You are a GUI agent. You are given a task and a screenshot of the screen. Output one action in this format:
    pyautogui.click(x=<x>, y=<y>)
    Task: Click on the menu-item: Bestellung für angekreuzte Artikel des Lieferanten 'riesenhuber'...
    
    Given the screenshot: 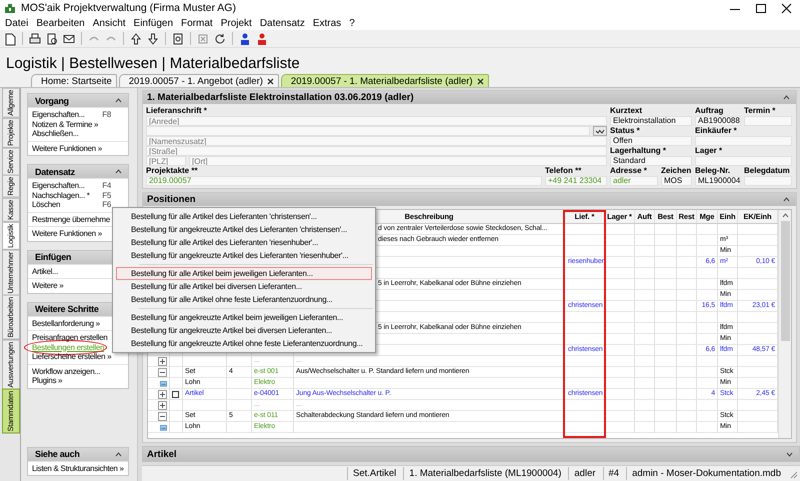 What is the action you would take?
    pyautogui.click(x=244, y=255)
    